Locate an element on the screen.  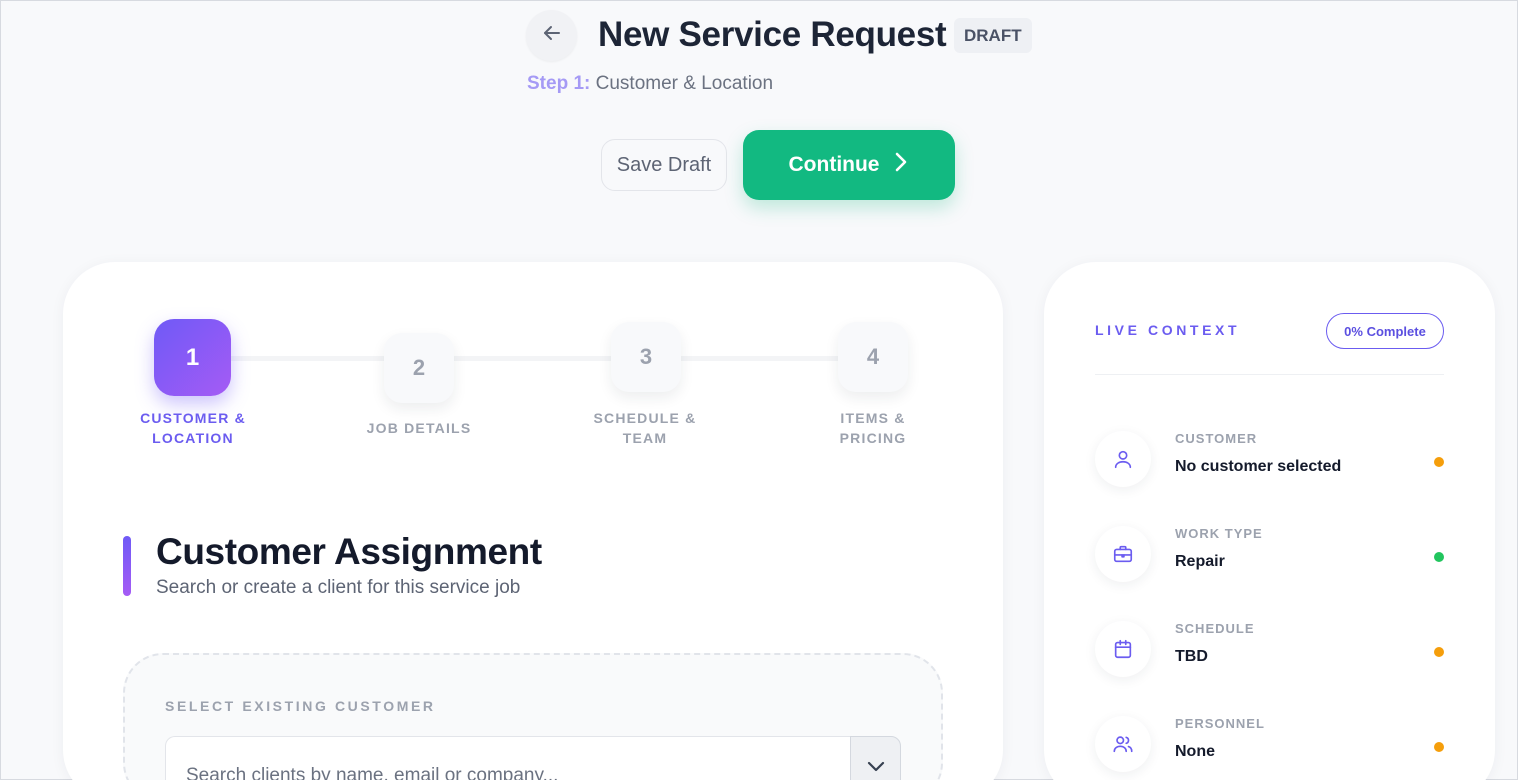
stepper-step-4: 4 is located at coordinates (873, 357).